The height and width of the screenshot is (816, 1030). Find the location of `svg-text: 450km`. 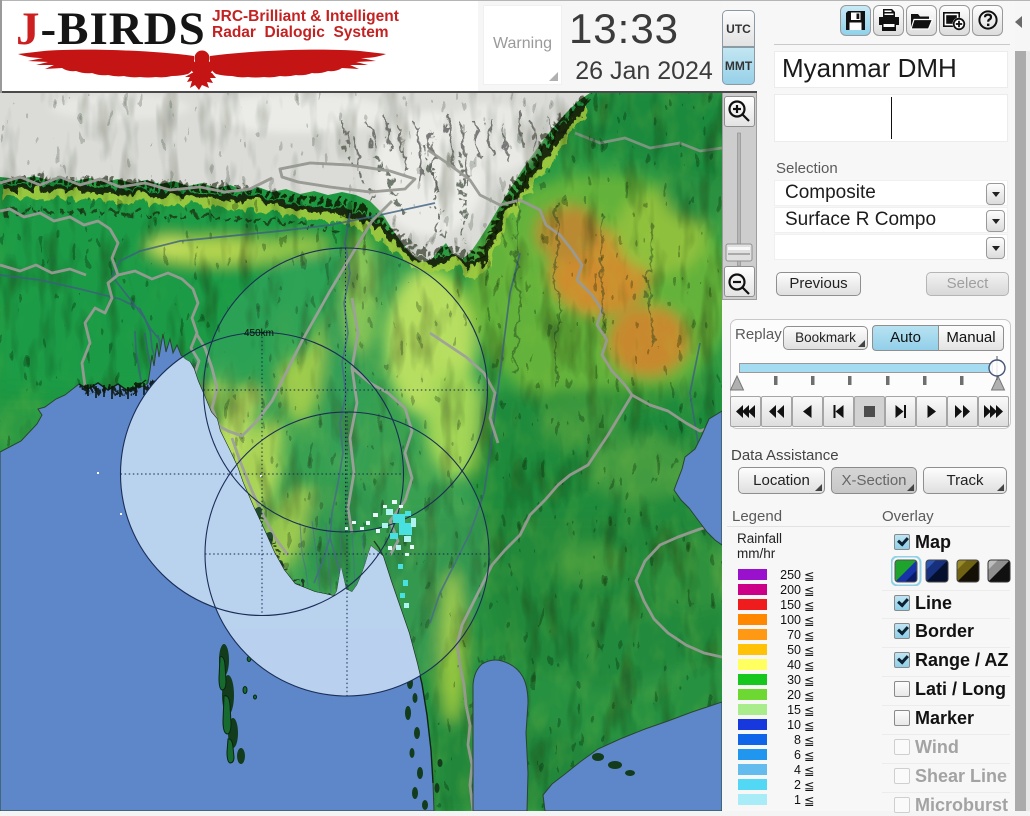

svg-text: 450km is located at coordinates (259, 333).